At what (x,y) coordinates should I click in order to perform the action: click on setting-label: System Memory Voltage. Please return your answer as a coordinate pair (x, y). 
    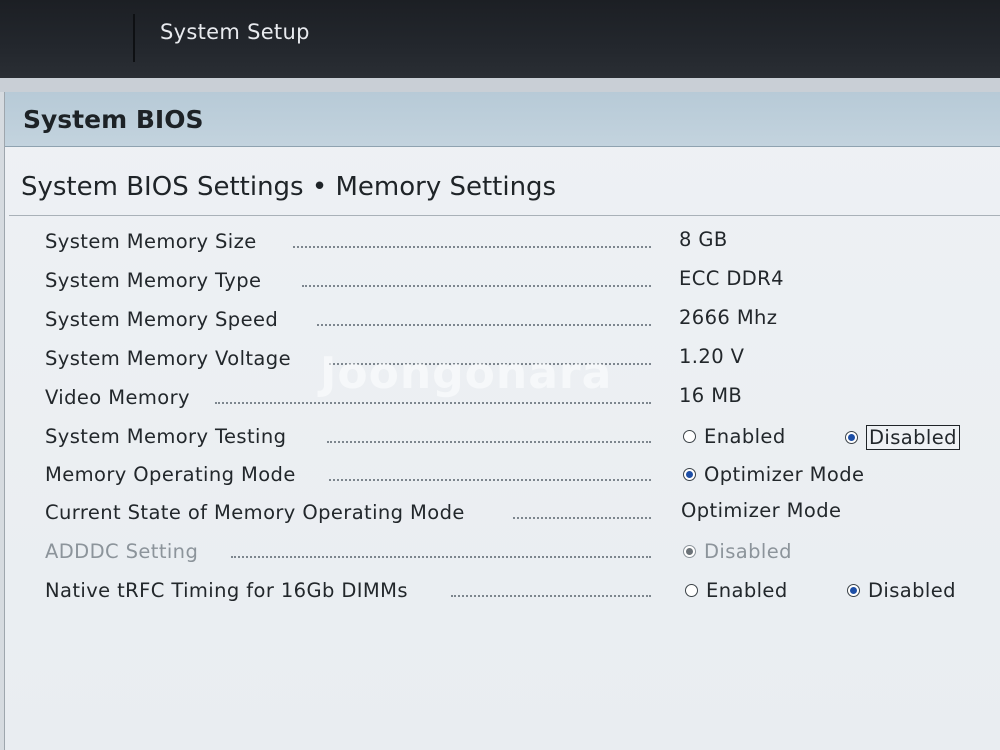
    Looking at the image, I should click on (168, 358).